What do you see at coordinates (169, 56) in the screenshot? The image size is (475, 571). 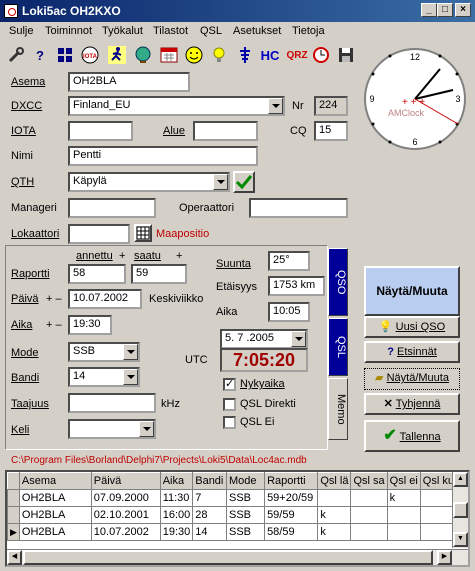 I see `calendar-icon` at bounding box center [169, 56].